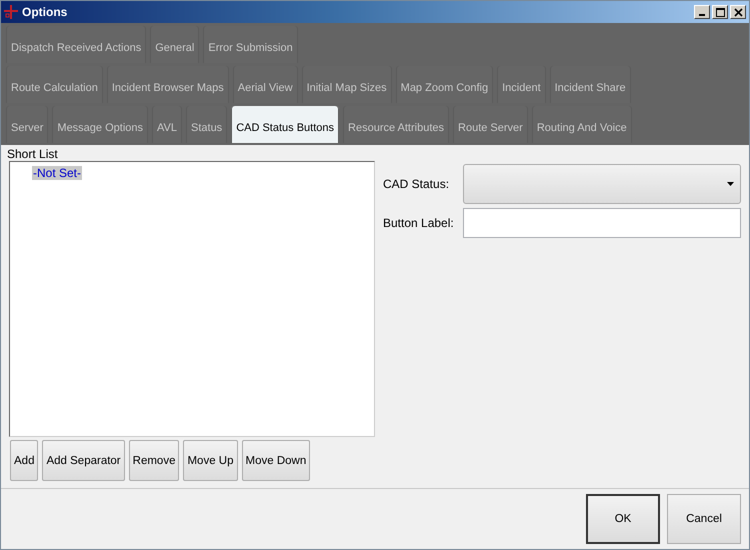 This screenshot has height=550, width=750. What do you see at coordinates (83, 460) in the screenshot?
I see `list-button: Add Separator` at bounding box center [83, 460].